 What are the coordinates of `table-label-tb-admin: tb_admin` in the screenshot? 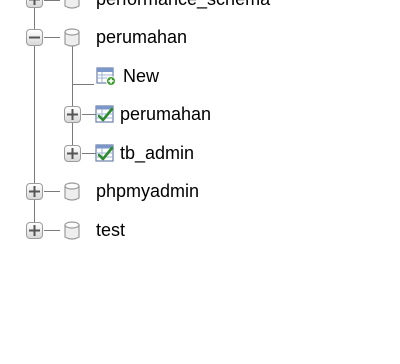 It's located at (157, 153).